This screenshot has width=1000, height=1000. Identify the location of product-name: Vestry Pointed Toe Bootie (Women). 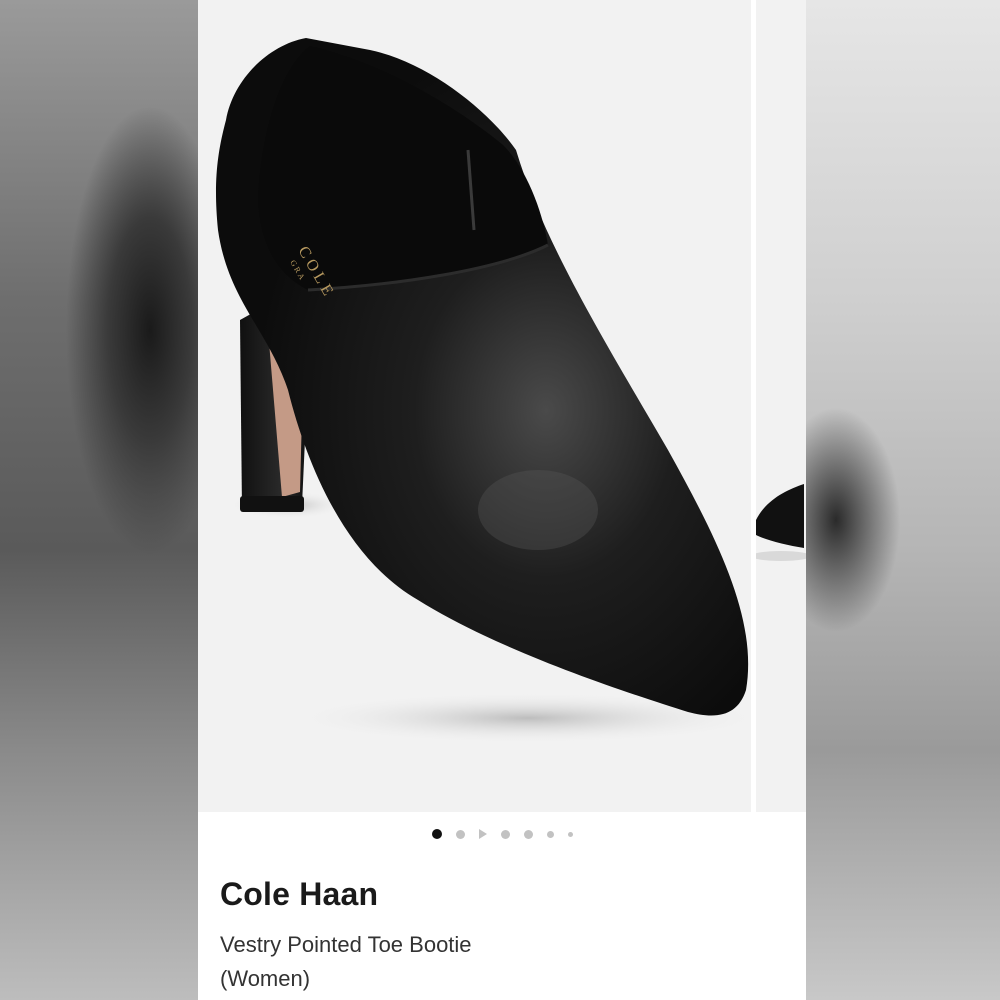
(480, 962).